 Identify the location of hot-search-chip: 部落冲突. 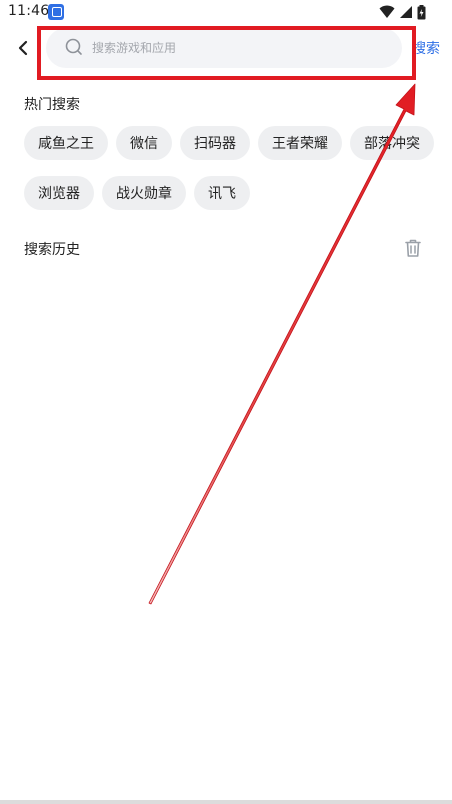
(392, 143).